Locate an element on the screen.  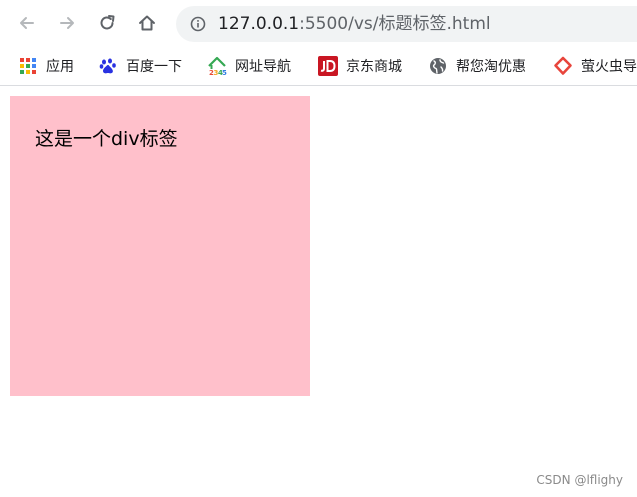
arrow-right-icon is located at coordinates (67, 23).